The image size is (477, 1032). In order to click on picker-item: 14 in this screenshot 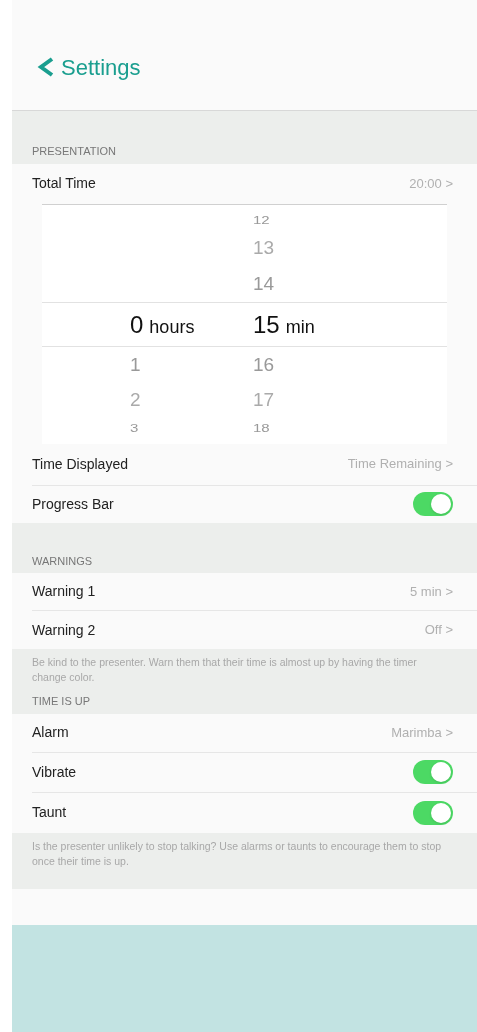, I will do `click(264, 284)`.